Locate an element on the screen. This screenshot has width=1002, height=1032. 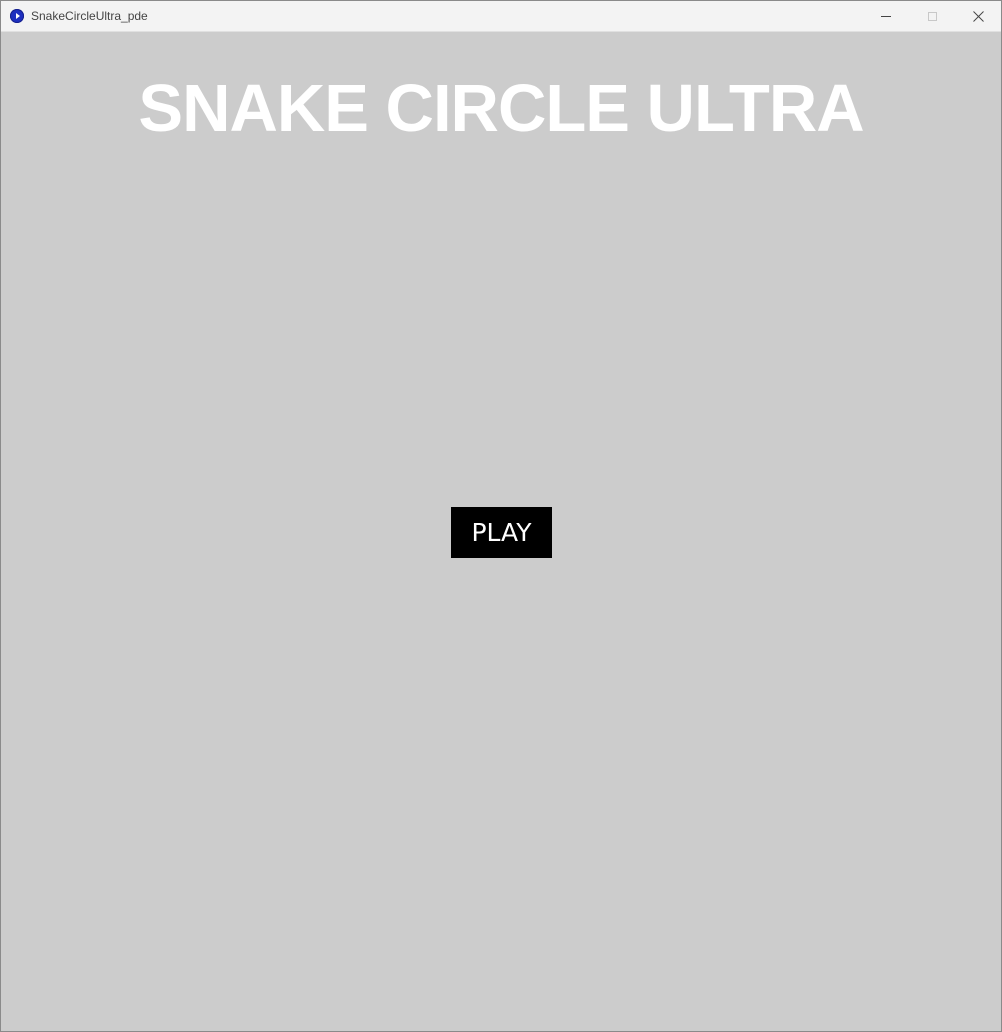
window-title: SnakeCircleUltra_pde is located at coordinates (89, 16).